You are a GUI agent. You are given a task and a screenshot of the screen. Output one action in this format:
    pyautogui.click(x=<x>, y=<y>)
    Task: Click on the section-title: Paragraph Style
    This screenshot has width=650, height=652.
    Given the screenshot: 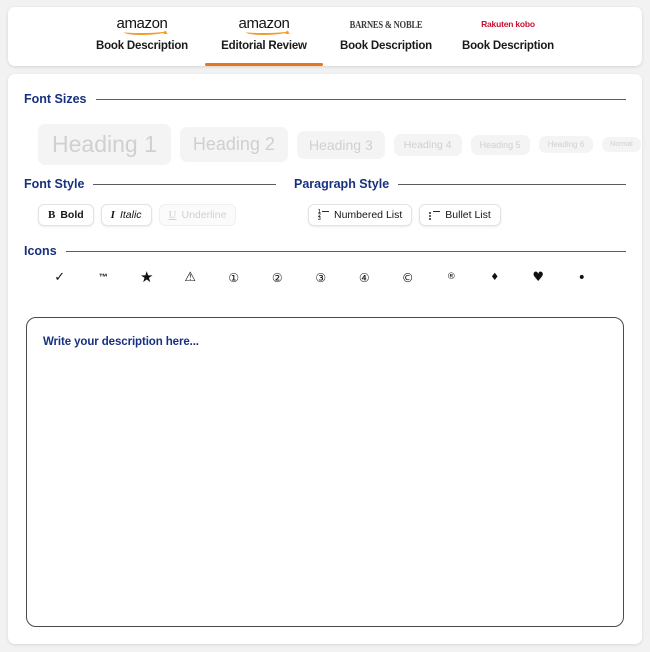 What is the action you would take?
    pyautogui.click(x=342, y=184)
    